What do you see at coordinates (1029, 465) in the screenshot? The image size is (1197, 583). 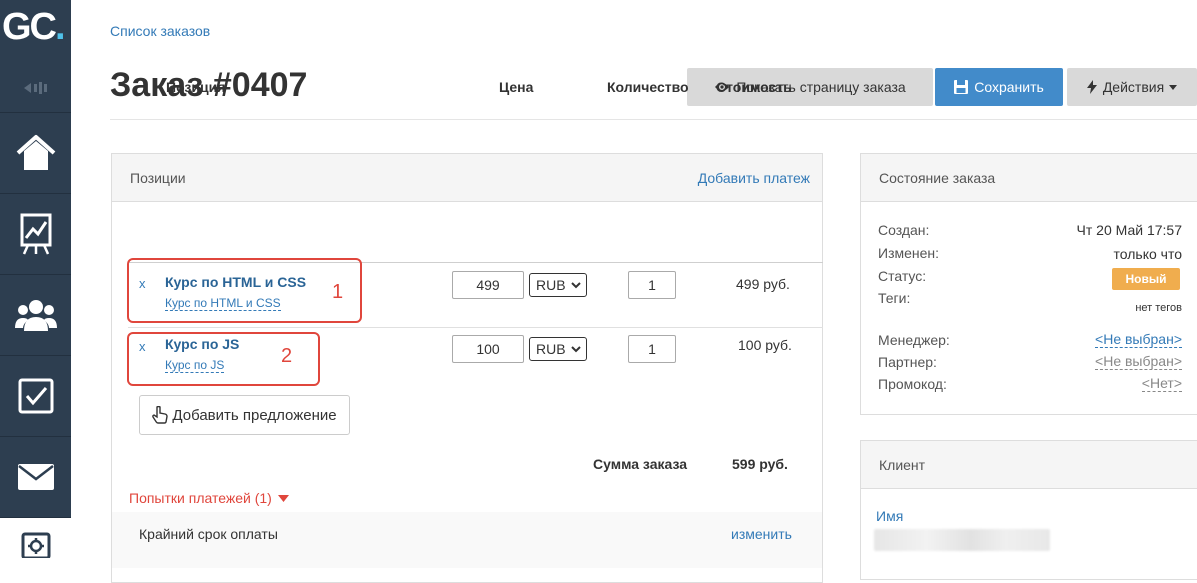 I see `client-panel-header: Клиент` at bounding box center [1029, 465].